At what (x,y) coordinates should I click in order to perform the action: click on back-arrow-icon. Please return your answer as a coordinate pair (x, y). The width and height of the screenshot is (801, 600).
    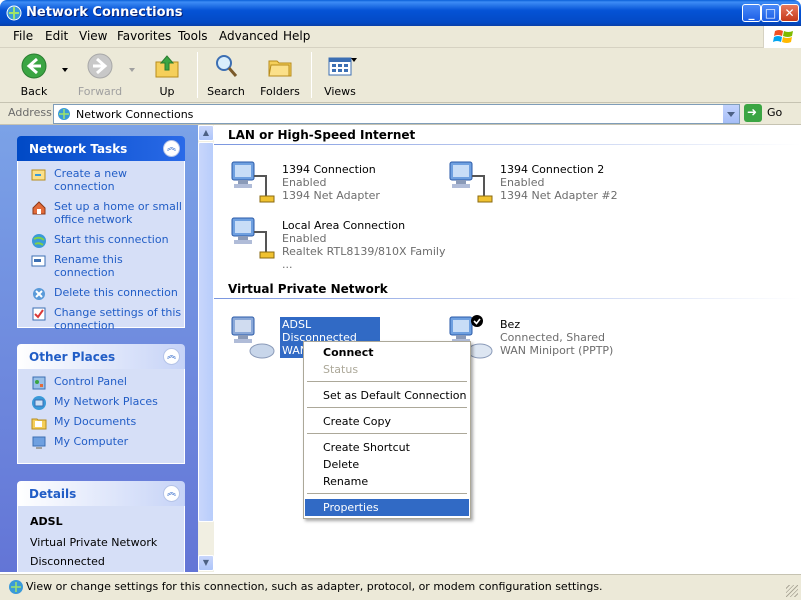
    Looking at the image, I should click on (34, 66).